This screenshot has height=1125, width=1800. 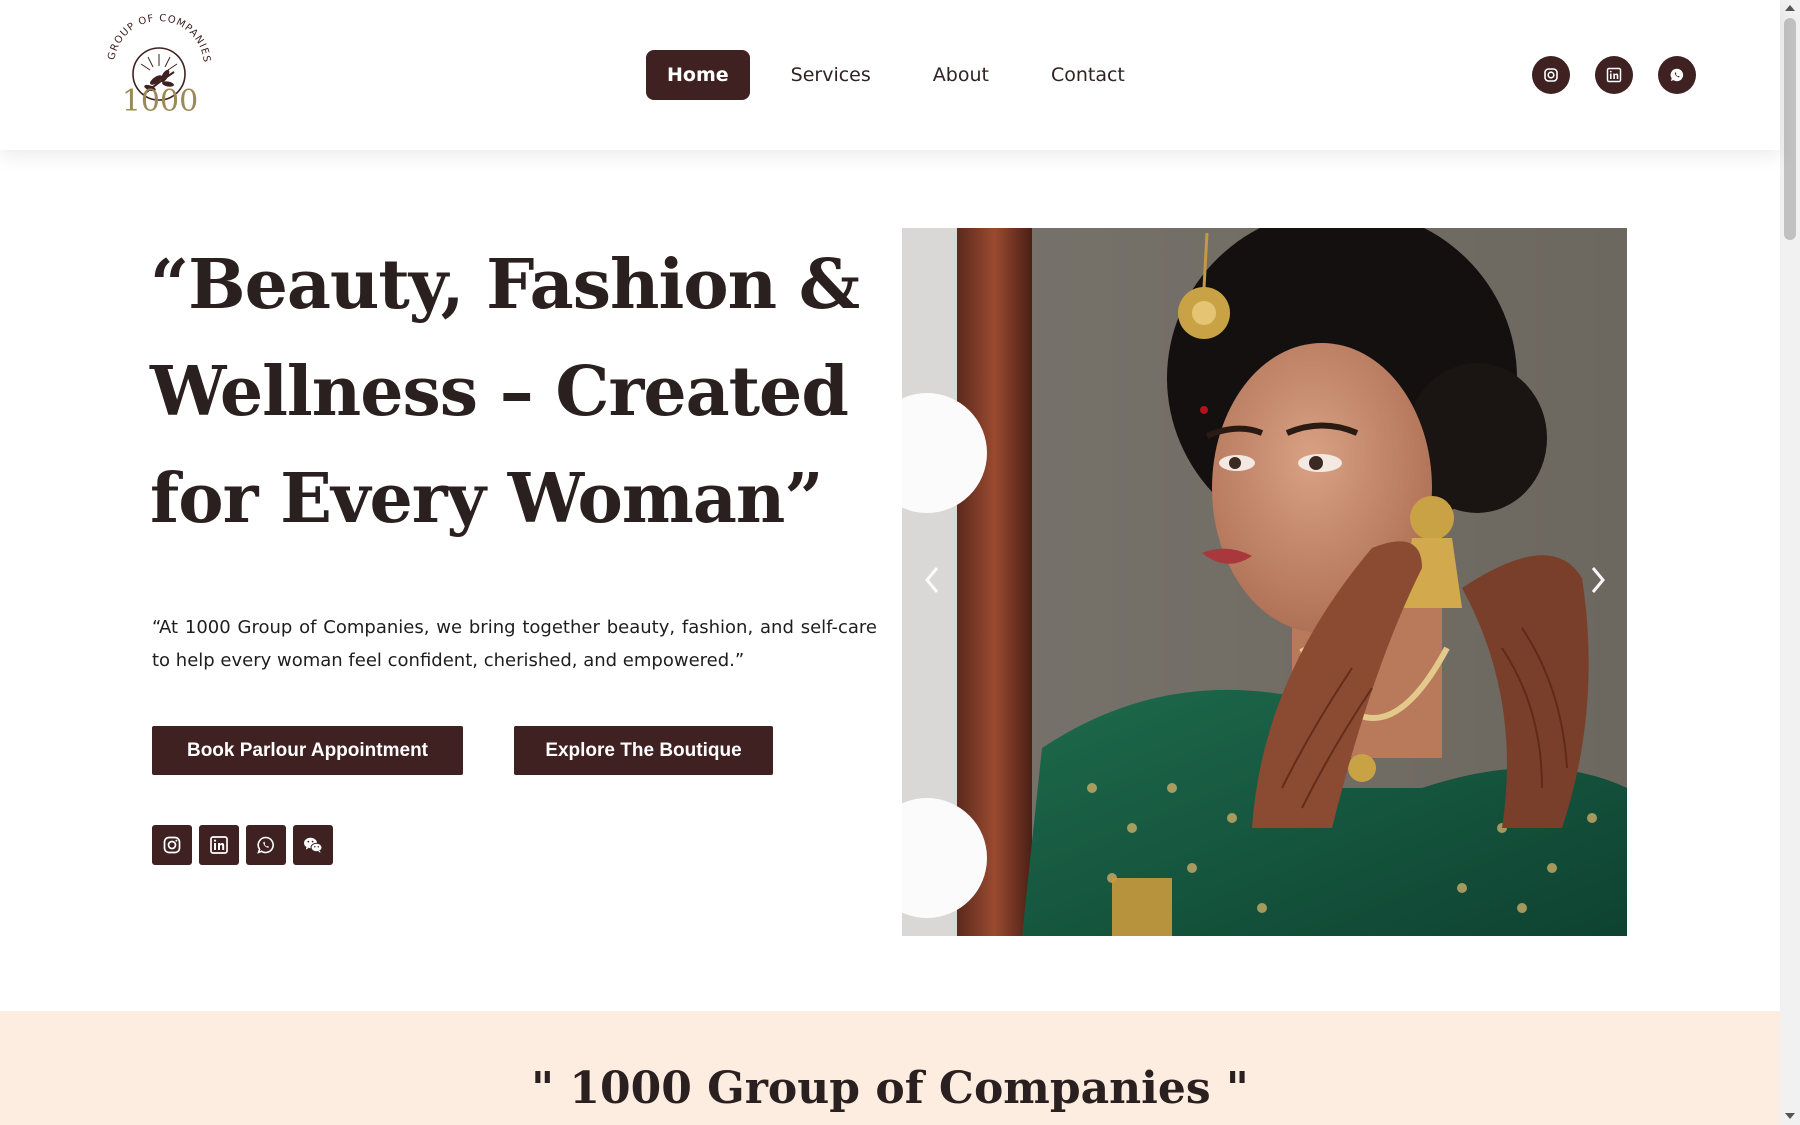 I want to click on hero-linkedin-button, so click(x=219, y=845).